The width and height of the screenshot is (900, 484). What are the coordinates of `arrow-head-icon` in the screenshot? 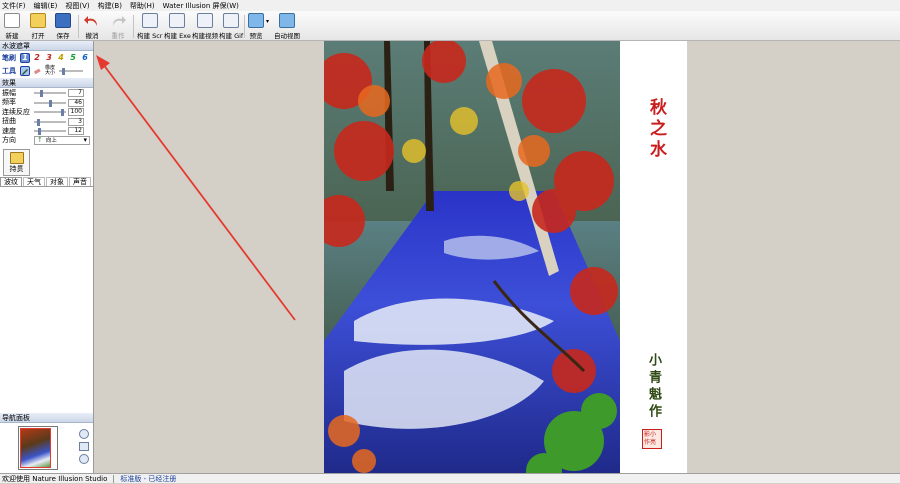 It's located at (103, 62).